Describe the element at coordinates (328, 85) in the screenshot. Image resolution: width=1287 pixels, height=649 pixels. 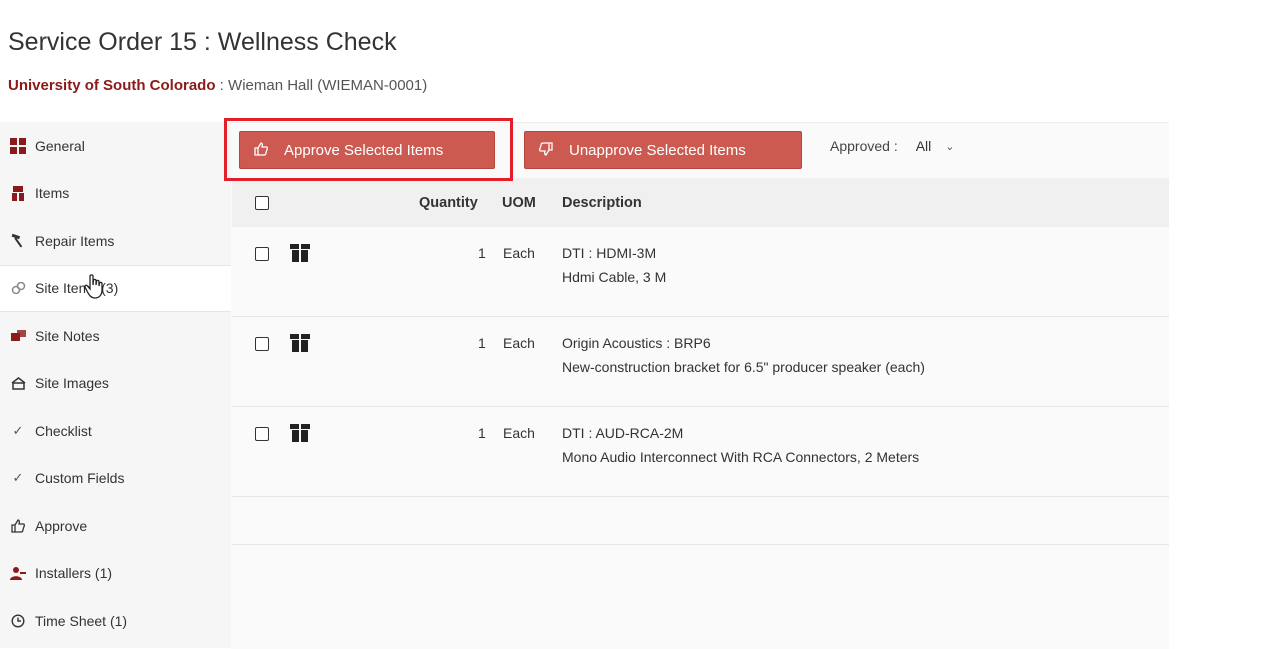
I see `site-name: Wieman Hall (WIEMAN-0001)` at that location.